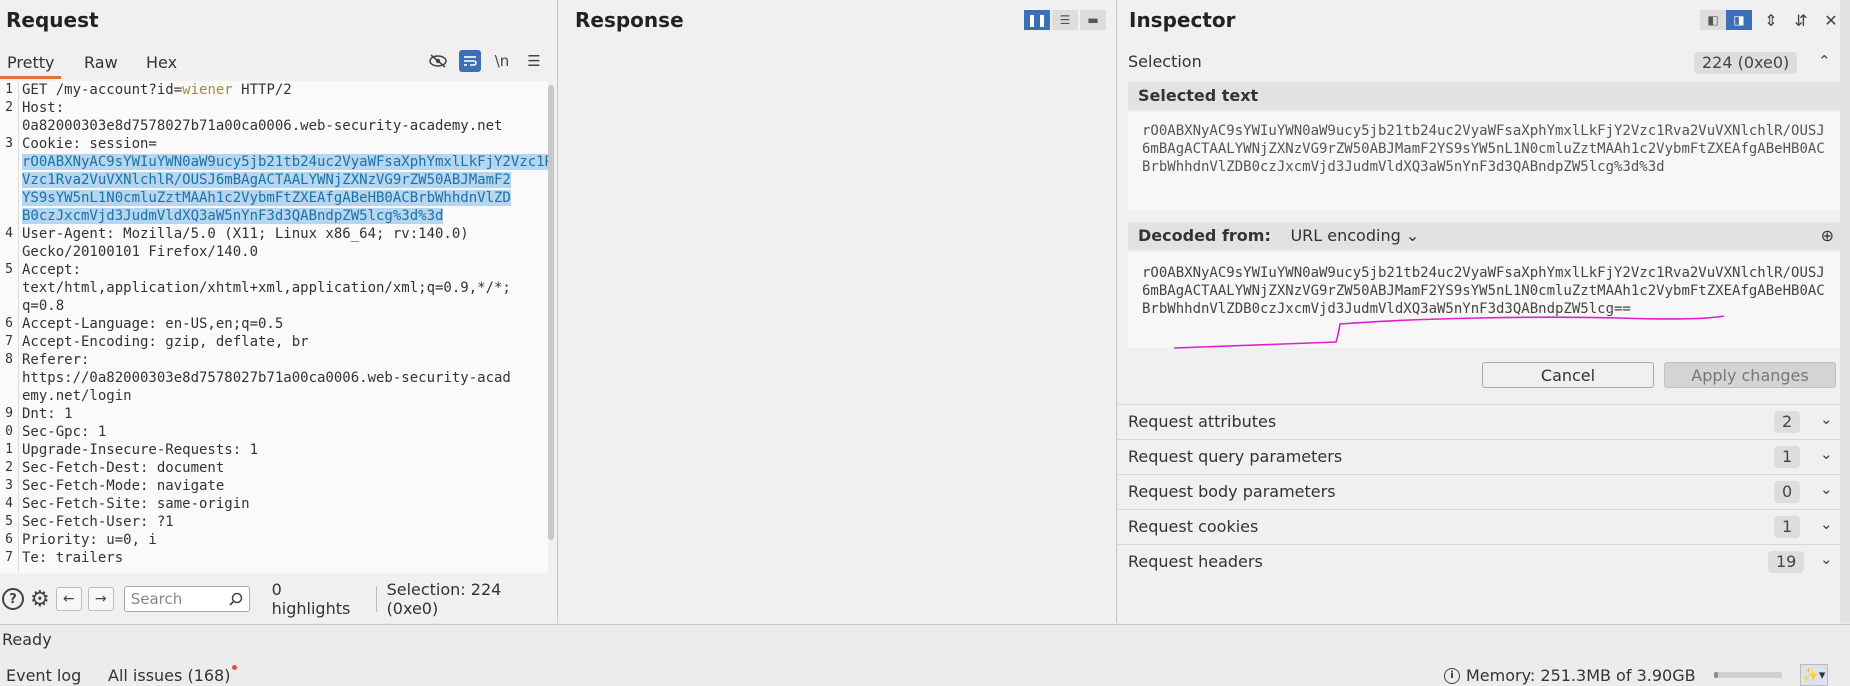 Image resolution: width=1850 pixels, height=686 pixels. What do you see at coordinates (274, 504) in the screenshot?
I see `code-line: 4 Sec-Fetch-Site: same-origin` at bounding box center [274, 504].